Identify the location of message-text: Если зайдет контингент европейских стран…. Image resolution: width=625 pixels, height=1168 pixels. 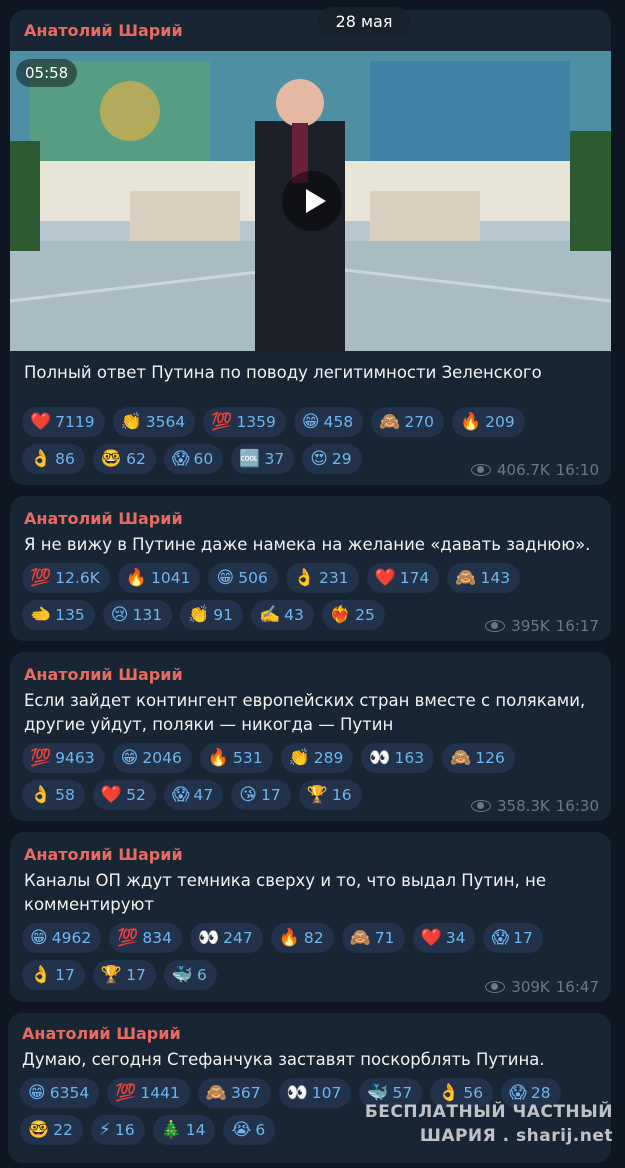
(305, 712).